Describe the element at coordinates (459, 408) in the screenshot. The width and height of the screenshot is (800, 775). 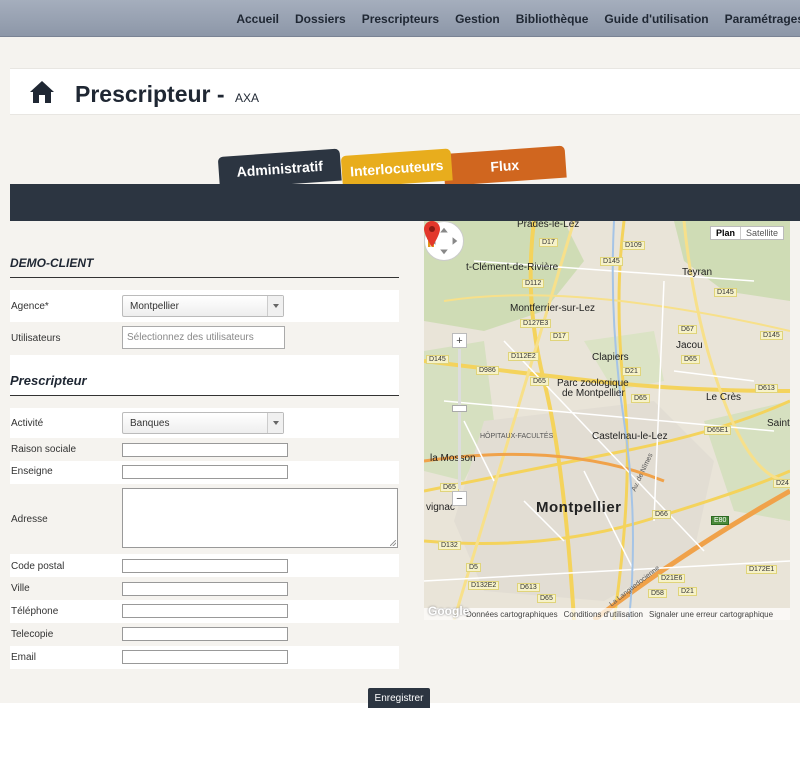
I see `zoom-slider-handle` at that location.